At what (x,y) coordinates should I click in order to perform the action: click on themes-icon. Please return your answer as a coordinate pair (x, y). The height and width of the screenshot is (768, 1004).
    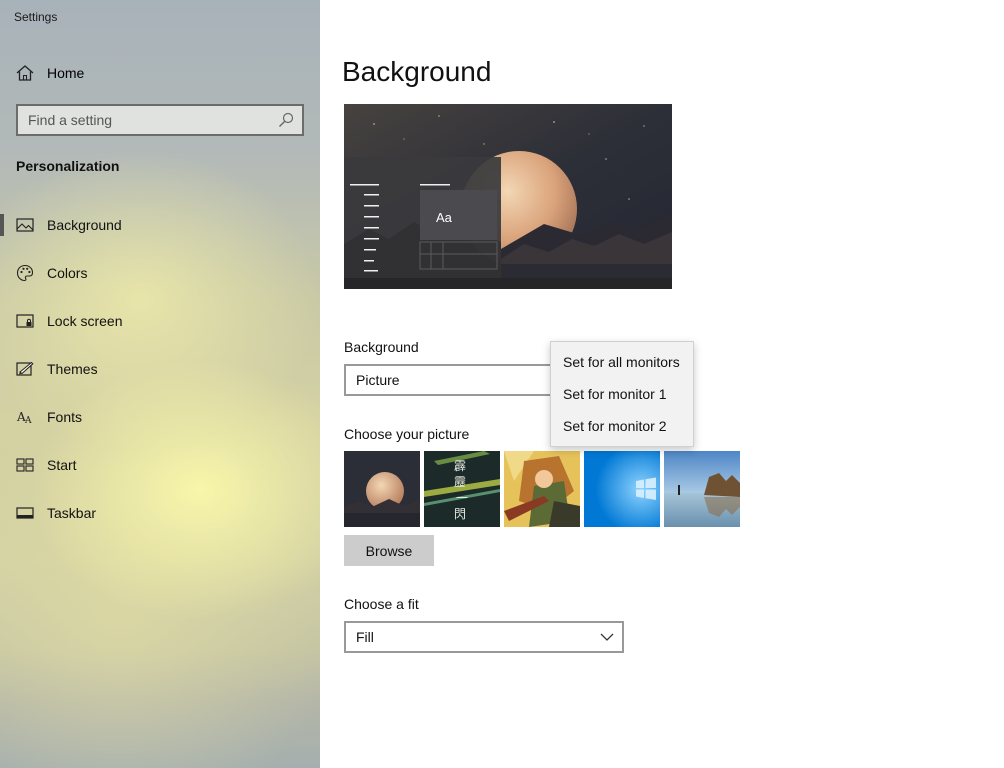
    Looking at the image, I should click on (25, 368).